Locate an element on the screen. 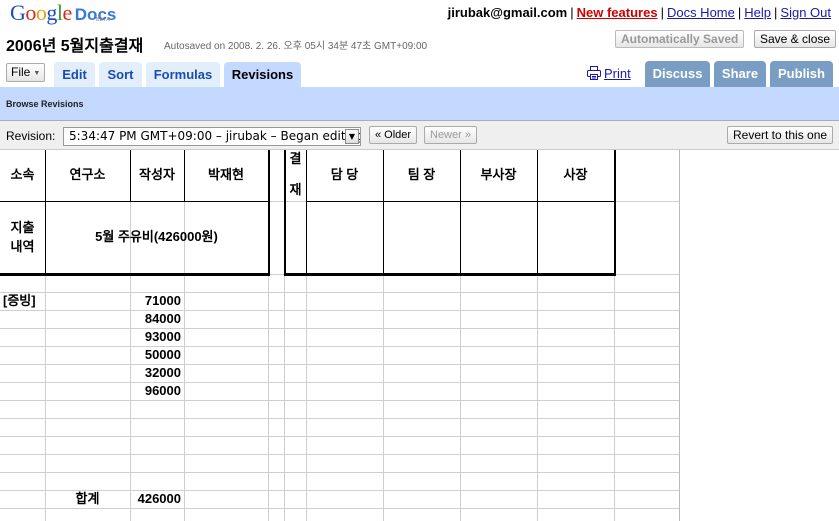  chevron-down-icon: ▼ is located at coordinates (37, 73).